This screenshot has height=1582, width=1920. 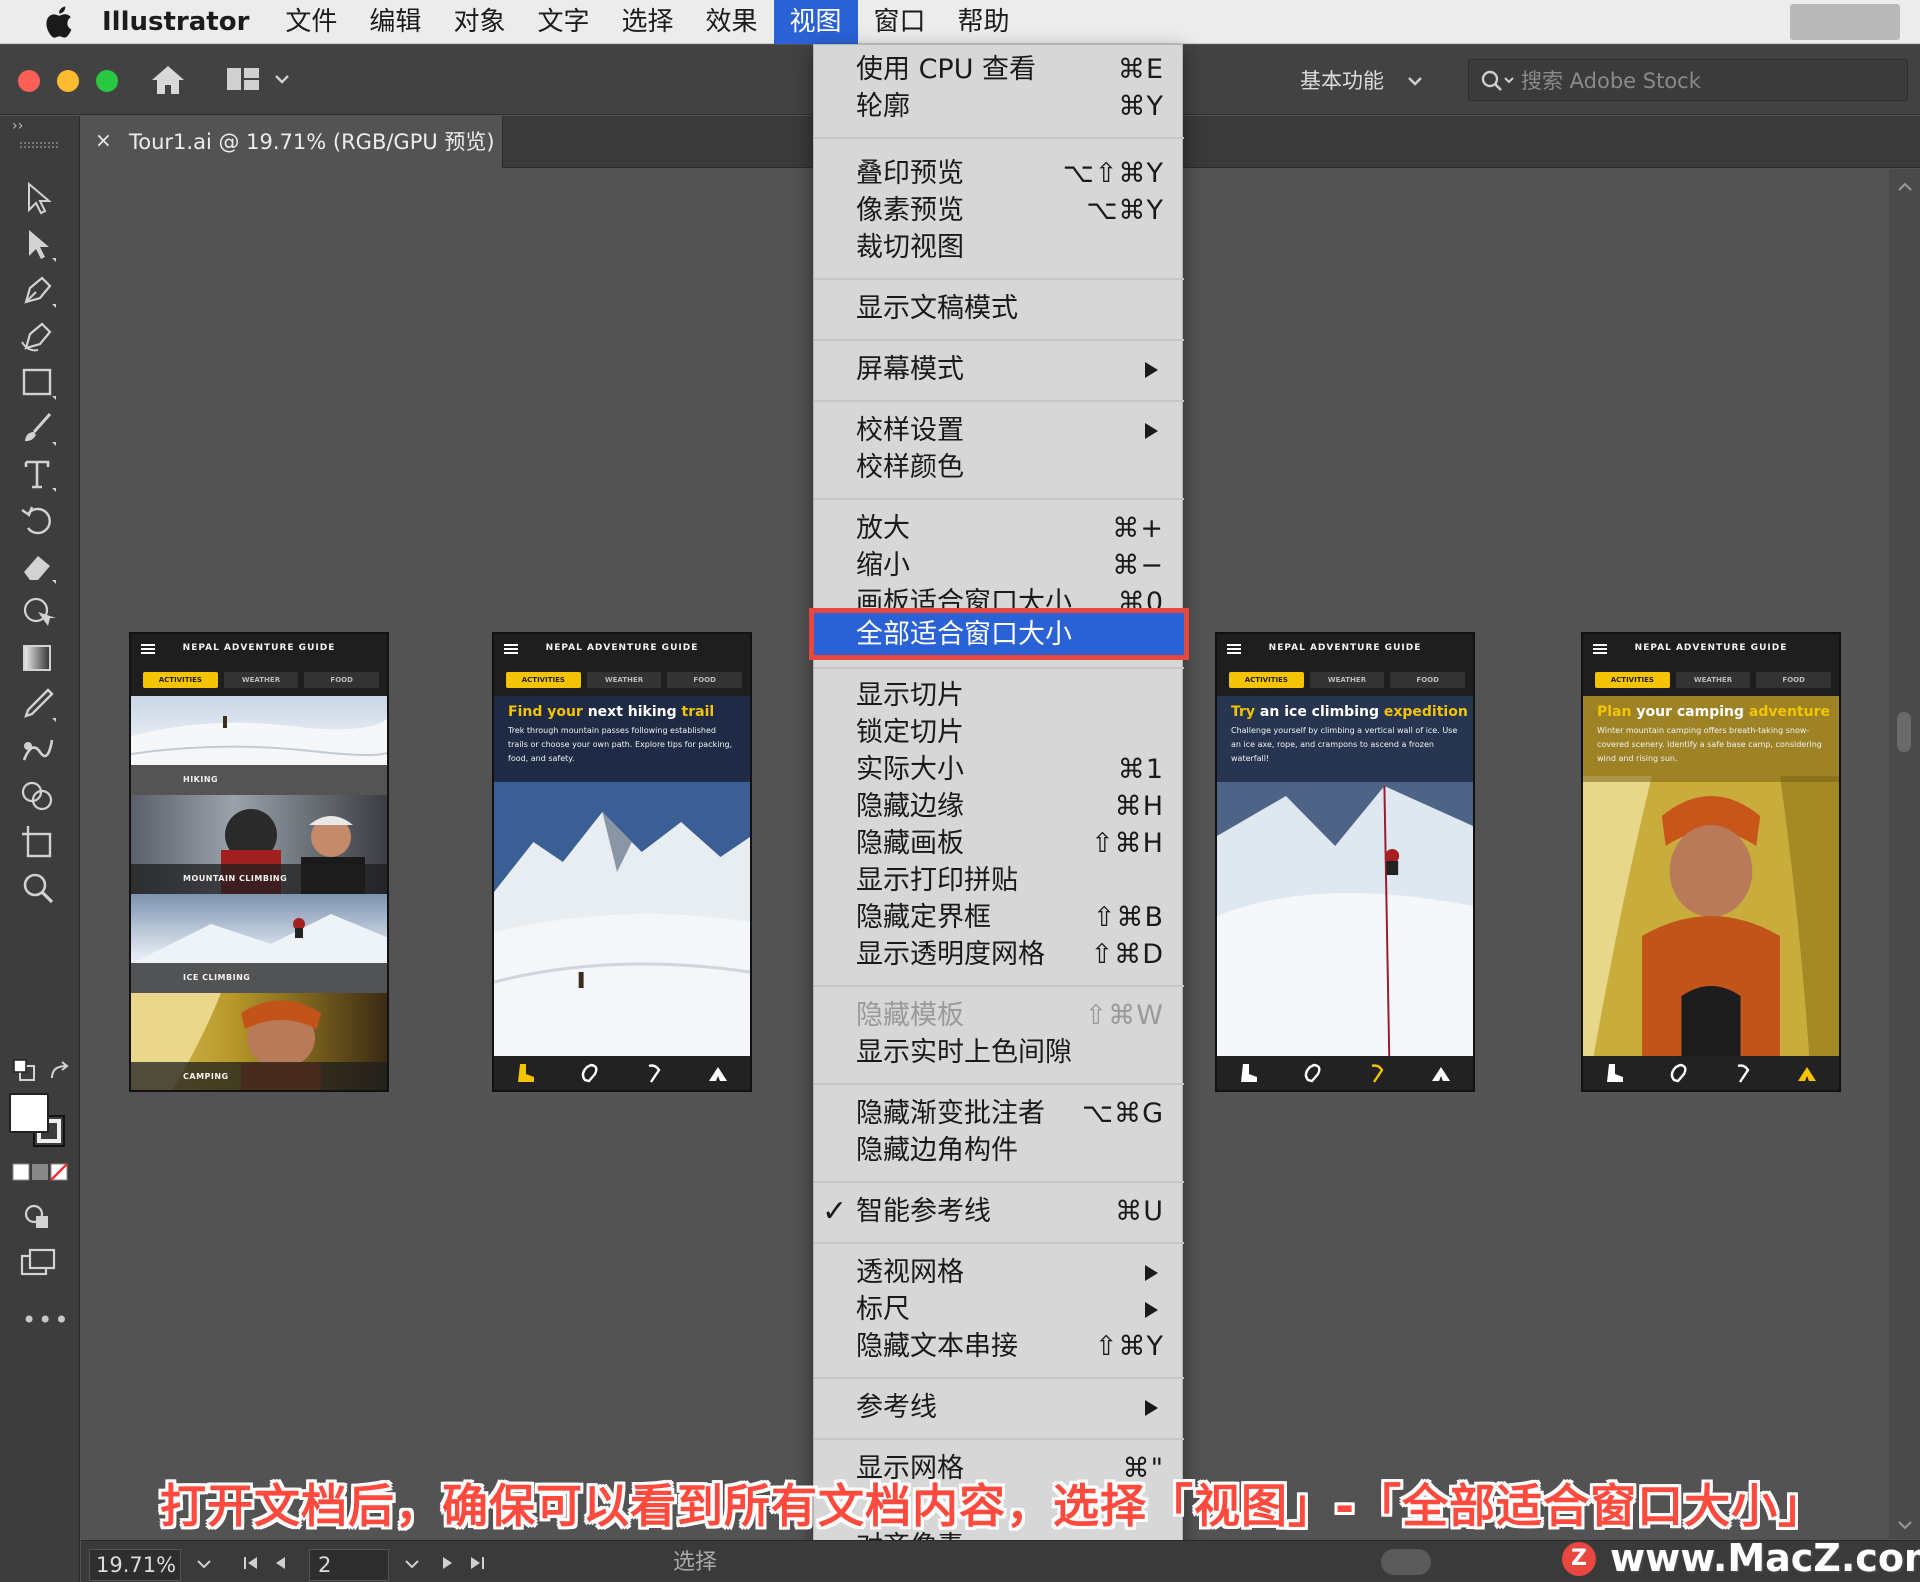 I want to click on menu-item-hide-bounding-box: 隐藏定界框 ⇧⌘B, so click(x=999, y=917).